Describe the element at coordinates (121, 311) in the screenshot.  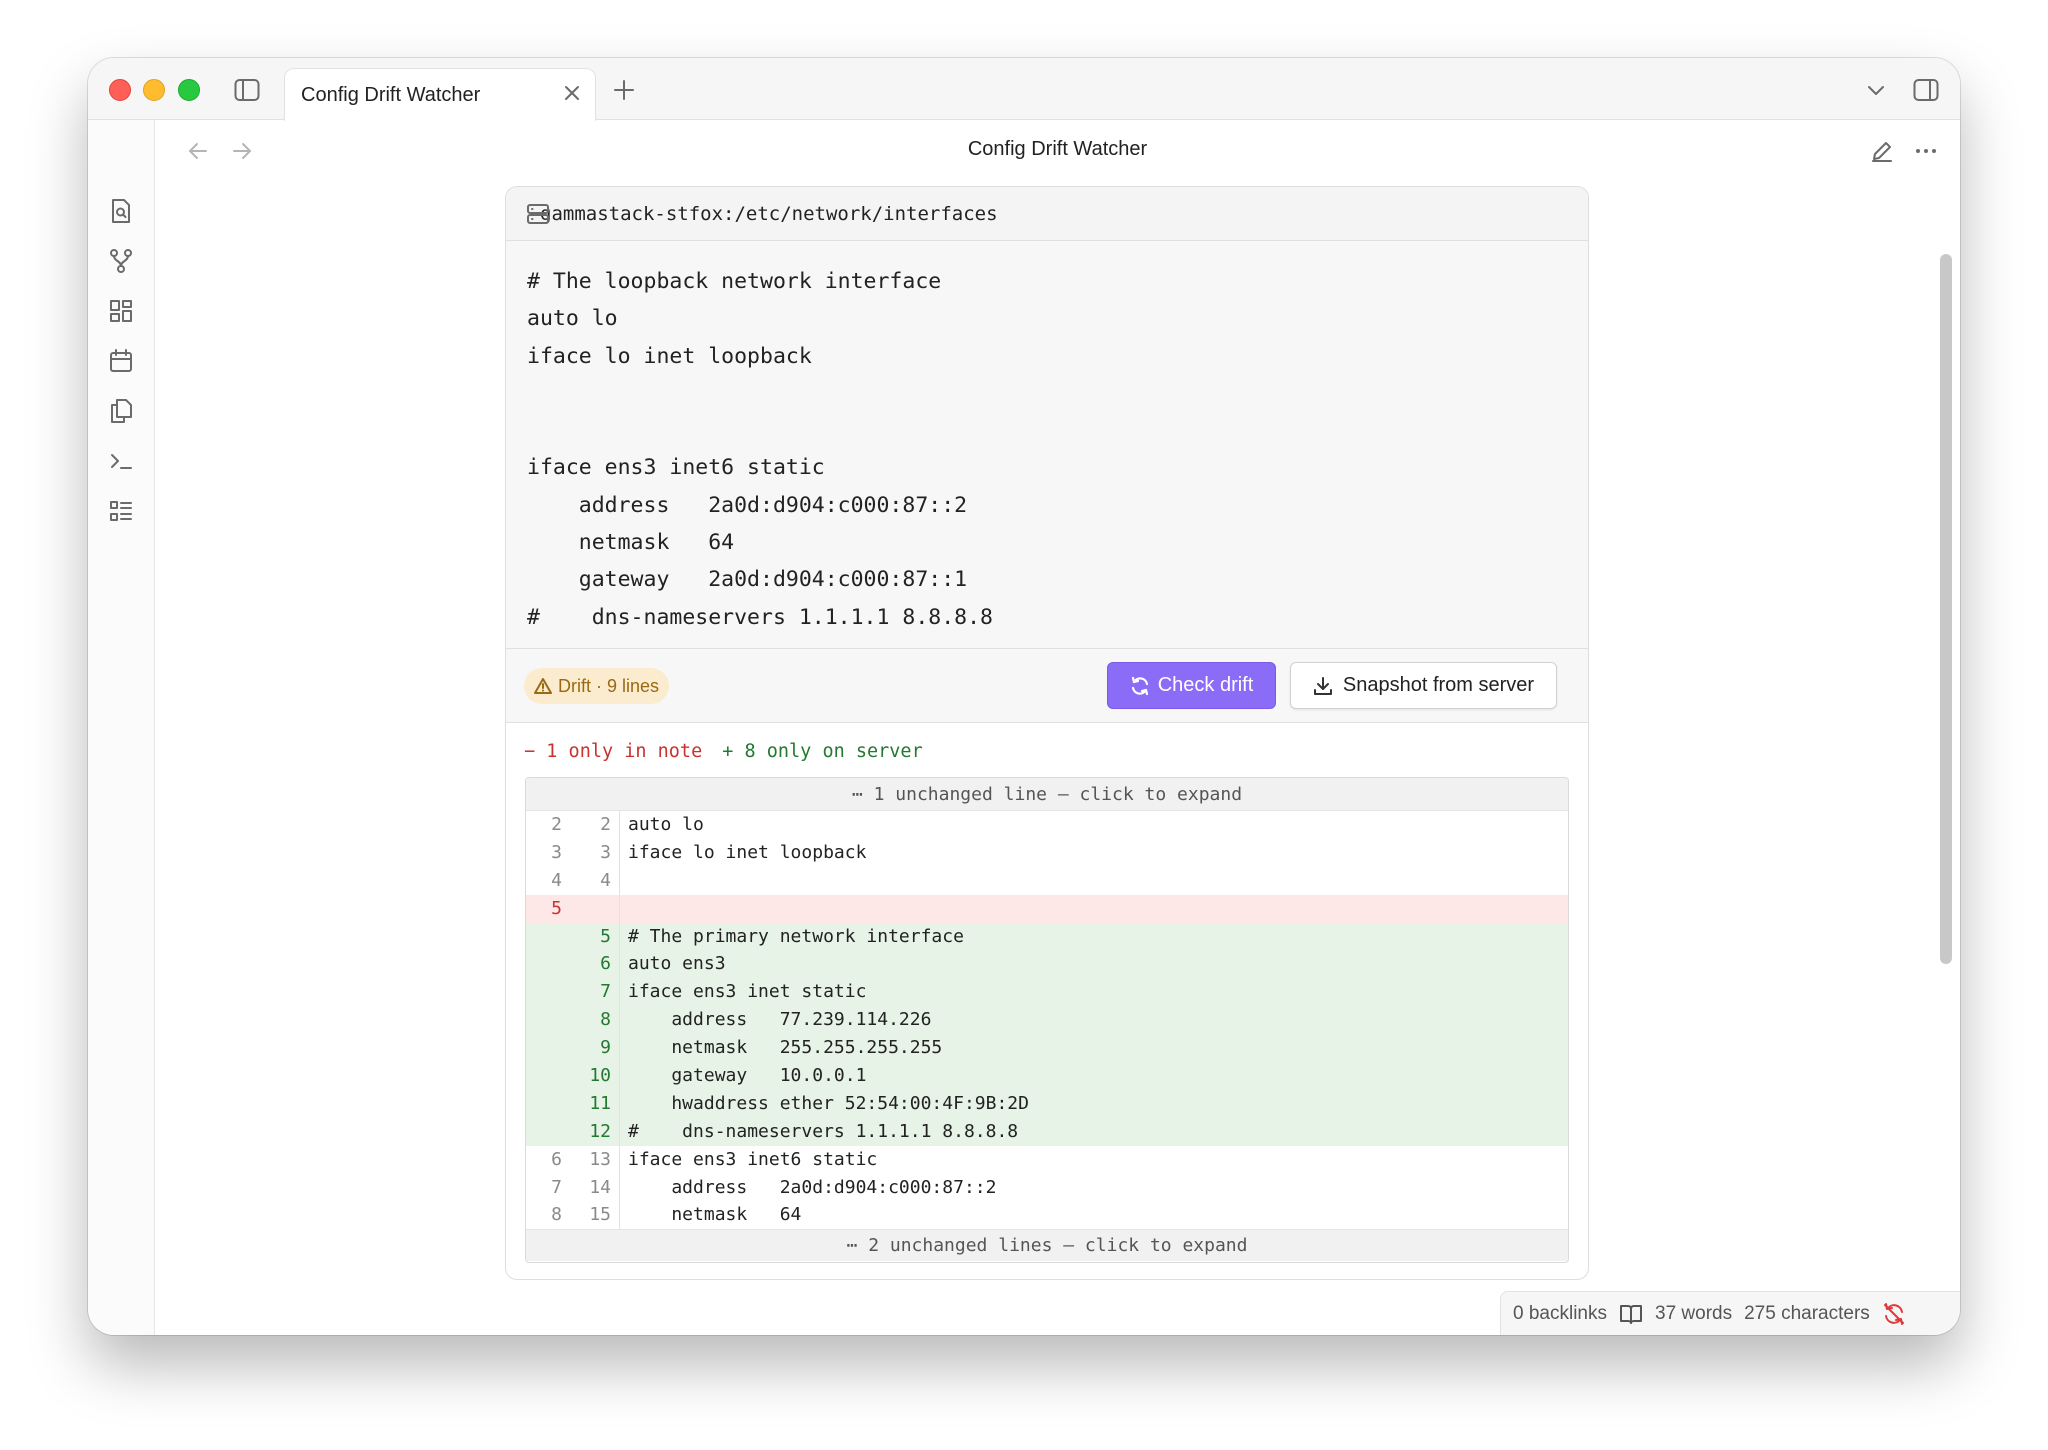
I see `grid-icon` at that location.